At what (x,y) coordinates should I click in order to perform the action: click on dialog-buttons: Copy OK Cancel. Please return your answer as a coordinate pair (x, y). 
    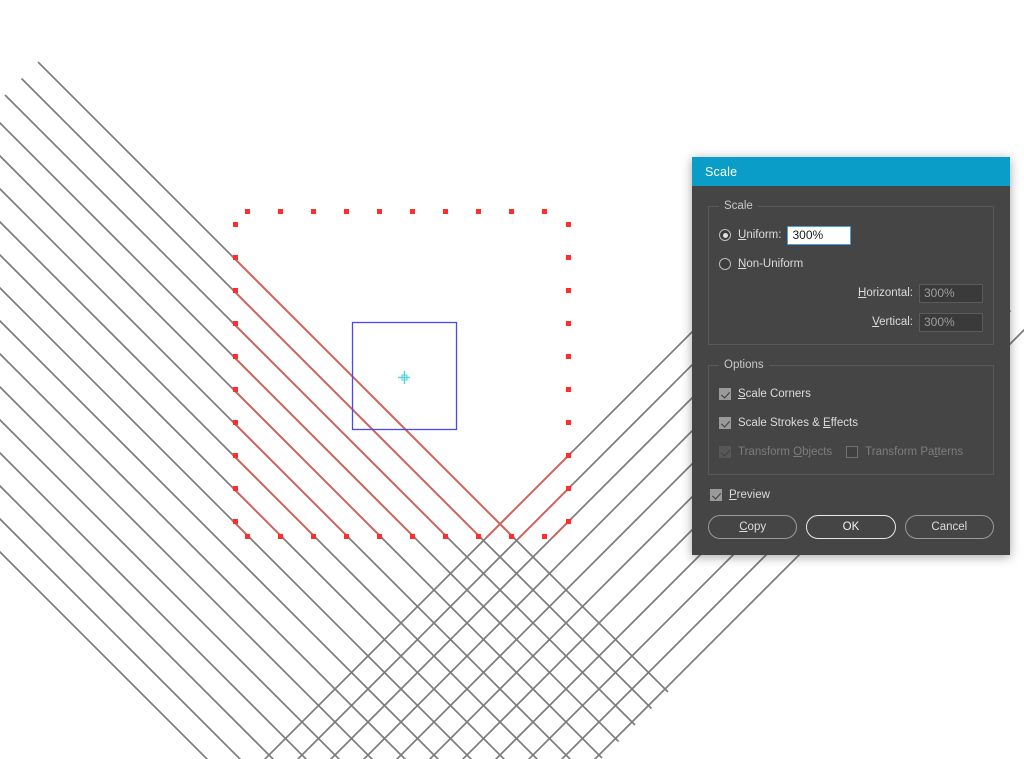
    Looking at the image, I should click on (851, 527).